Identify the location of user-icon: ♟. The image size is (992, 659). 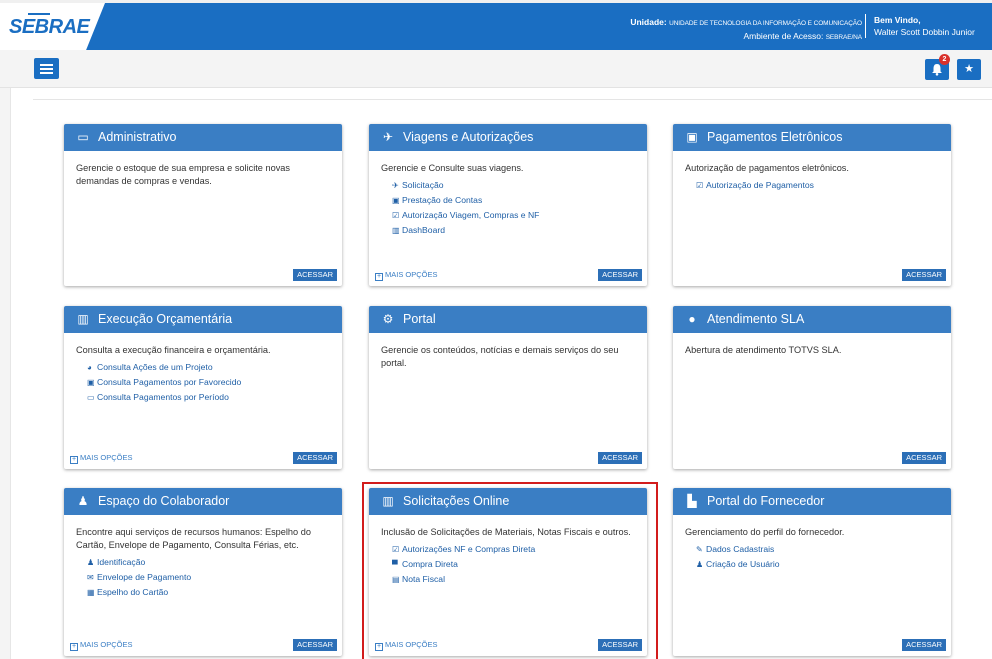
(700, 564).